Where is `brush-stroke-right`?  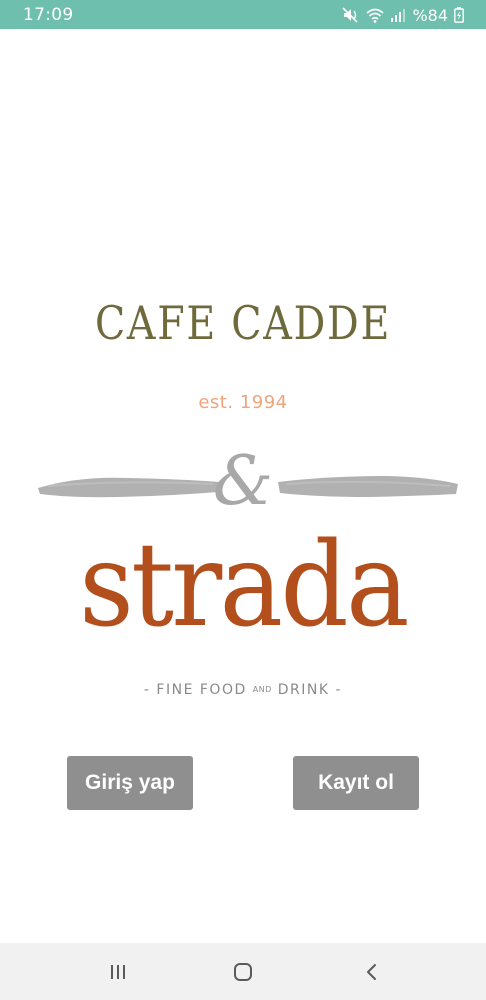 brush-stroke-right is located at coordinates (368, 486).